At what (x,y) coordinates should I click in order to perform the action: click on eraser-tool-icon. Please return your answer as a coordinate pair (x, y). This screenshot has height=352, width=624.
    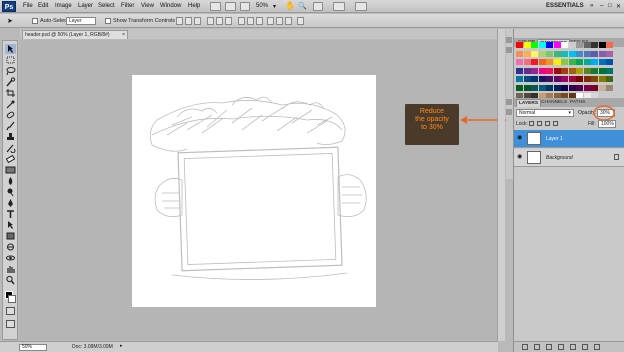
    Looking at the image, I should click on (10, 159).